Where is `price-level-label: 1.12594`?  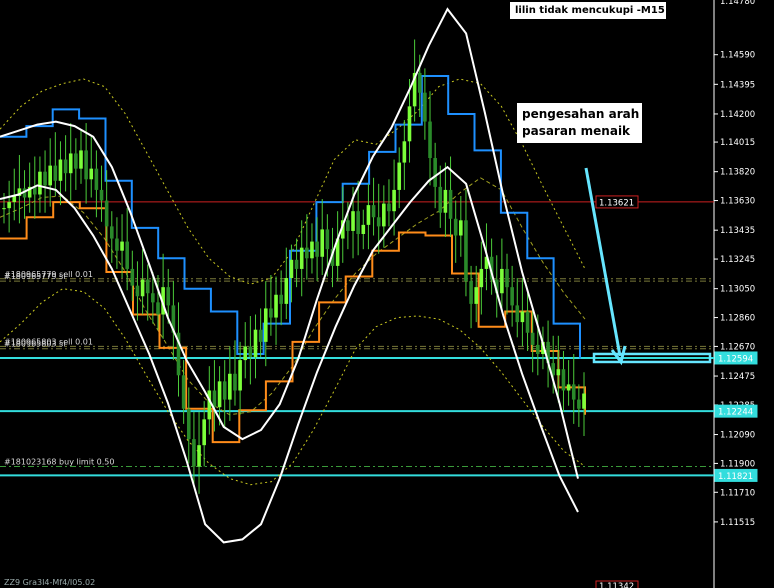
price-level-label: 1.12594 is located at coordinates (735, 359).